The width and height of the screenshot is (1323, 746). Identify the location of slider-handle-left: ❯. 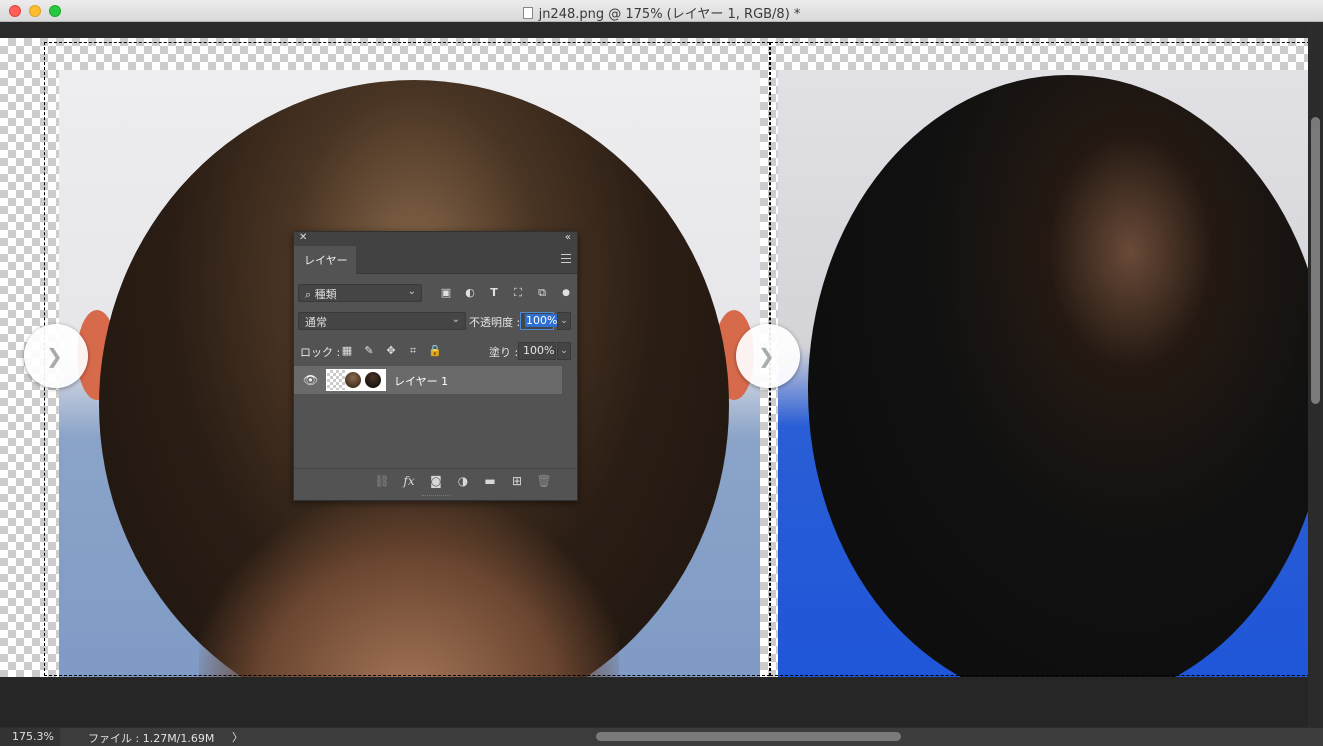
(56, 356).